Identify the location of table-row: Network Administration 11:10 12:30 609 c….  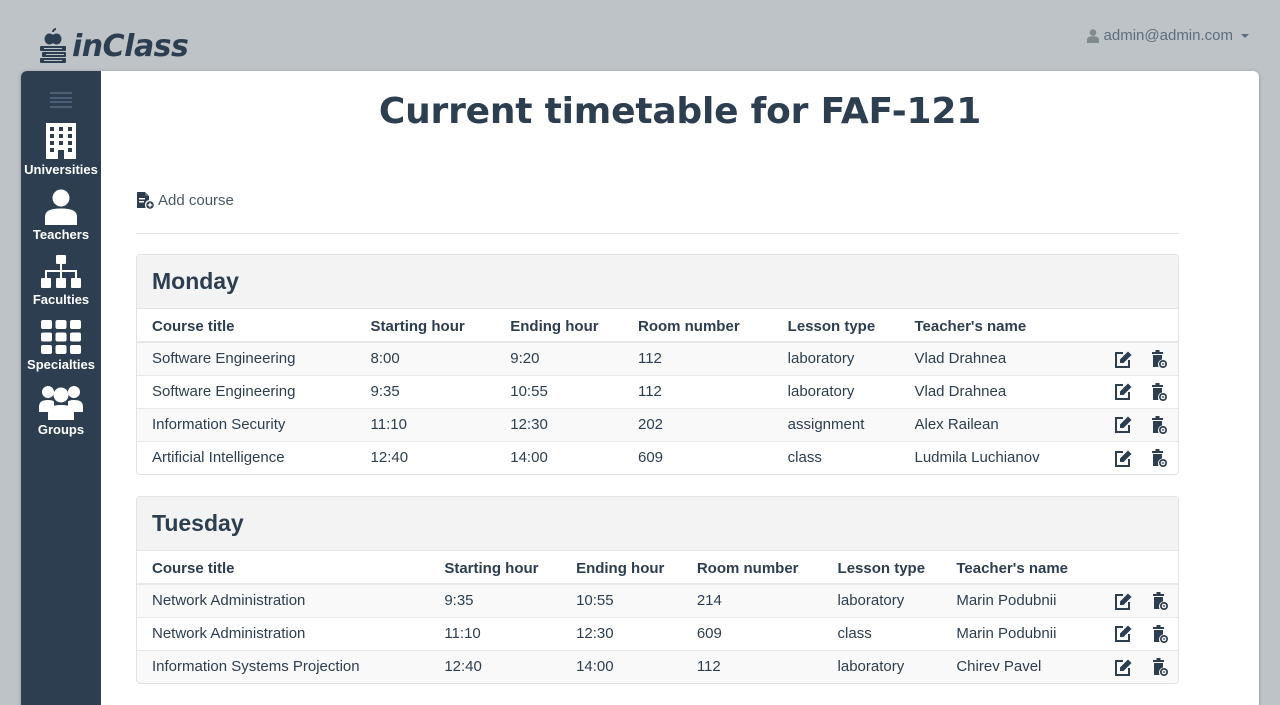
(657, 634).